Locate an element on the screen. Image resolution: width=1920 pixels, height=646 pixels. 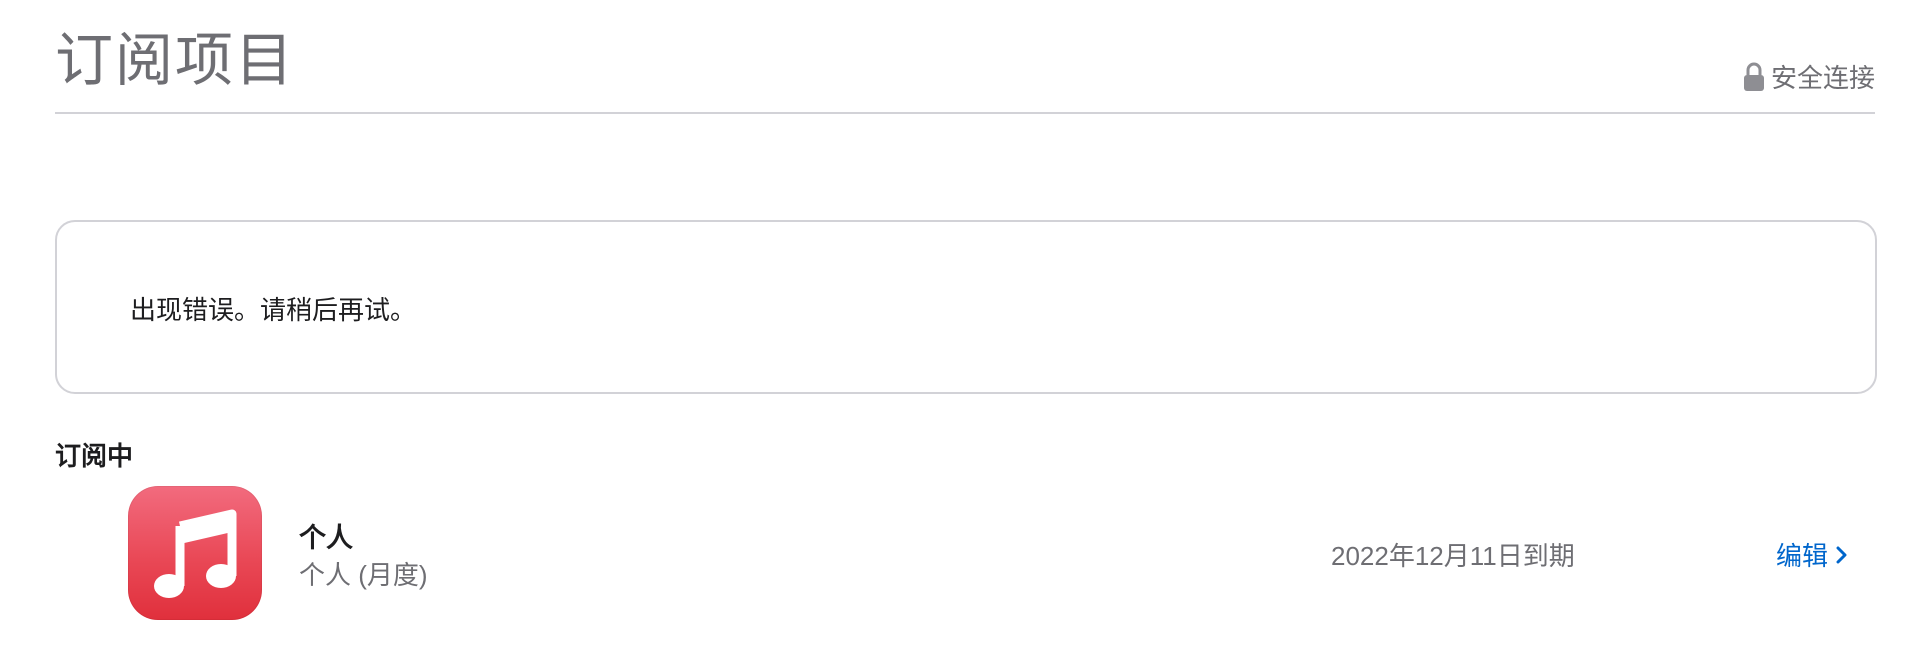
subscription-plan: 个人 (月度) is located at coordinates (363, 575).